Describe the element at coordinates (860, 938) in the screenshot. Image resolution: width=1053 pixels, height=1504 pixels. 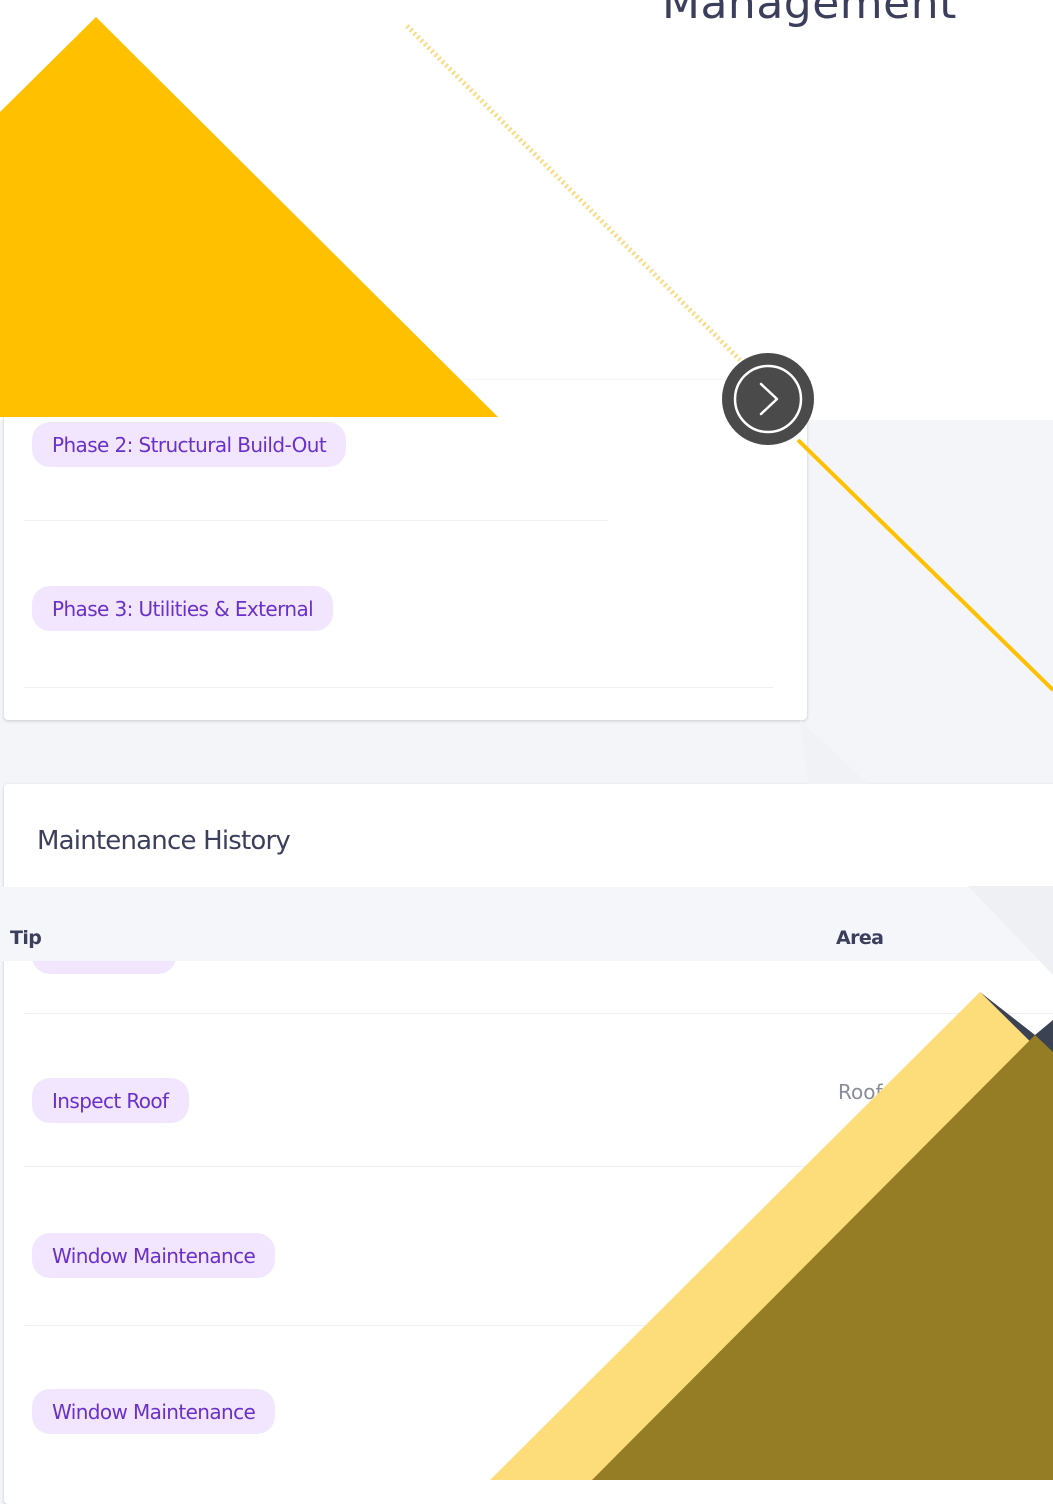
I see `column-header-area: Area` at that location.